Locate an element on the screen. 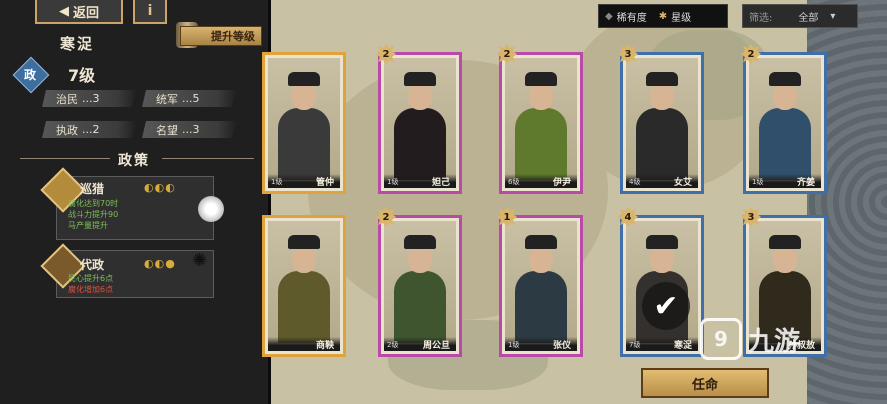 Image resolution: width=887 pixels, height=404 pixels. policy-effect: 腐化达到70时 is located at coordinates (93, 203).